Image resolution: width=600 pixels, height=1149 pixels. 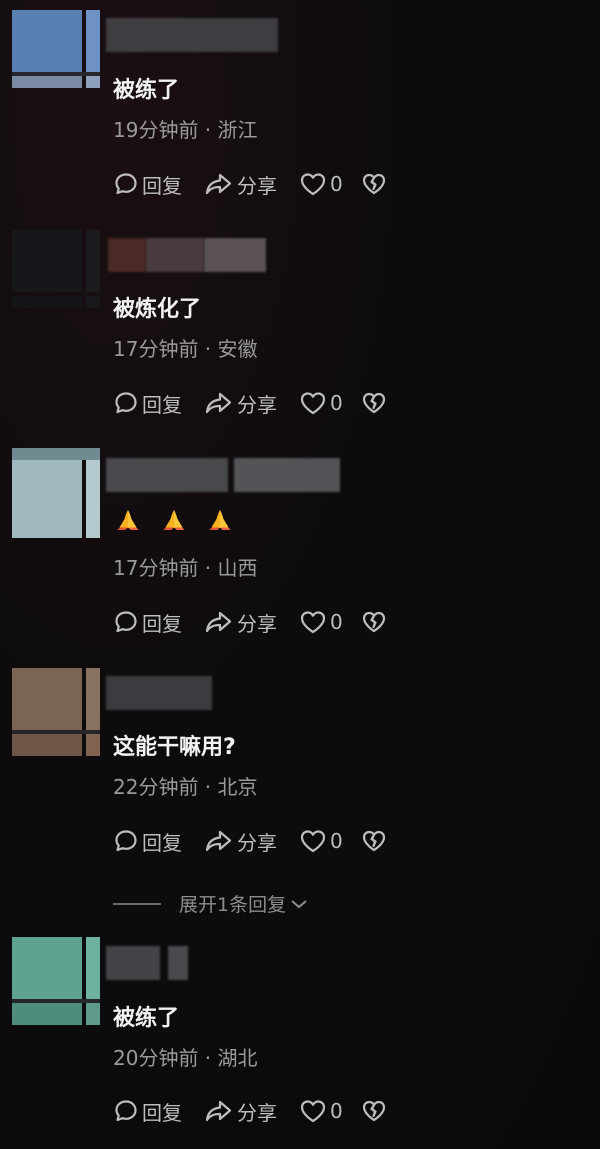 What do you see at coordinates (174, 747) in the screenshot?
I see `comment-text: 这能干嘛用?` at bounding box center [174, 747].